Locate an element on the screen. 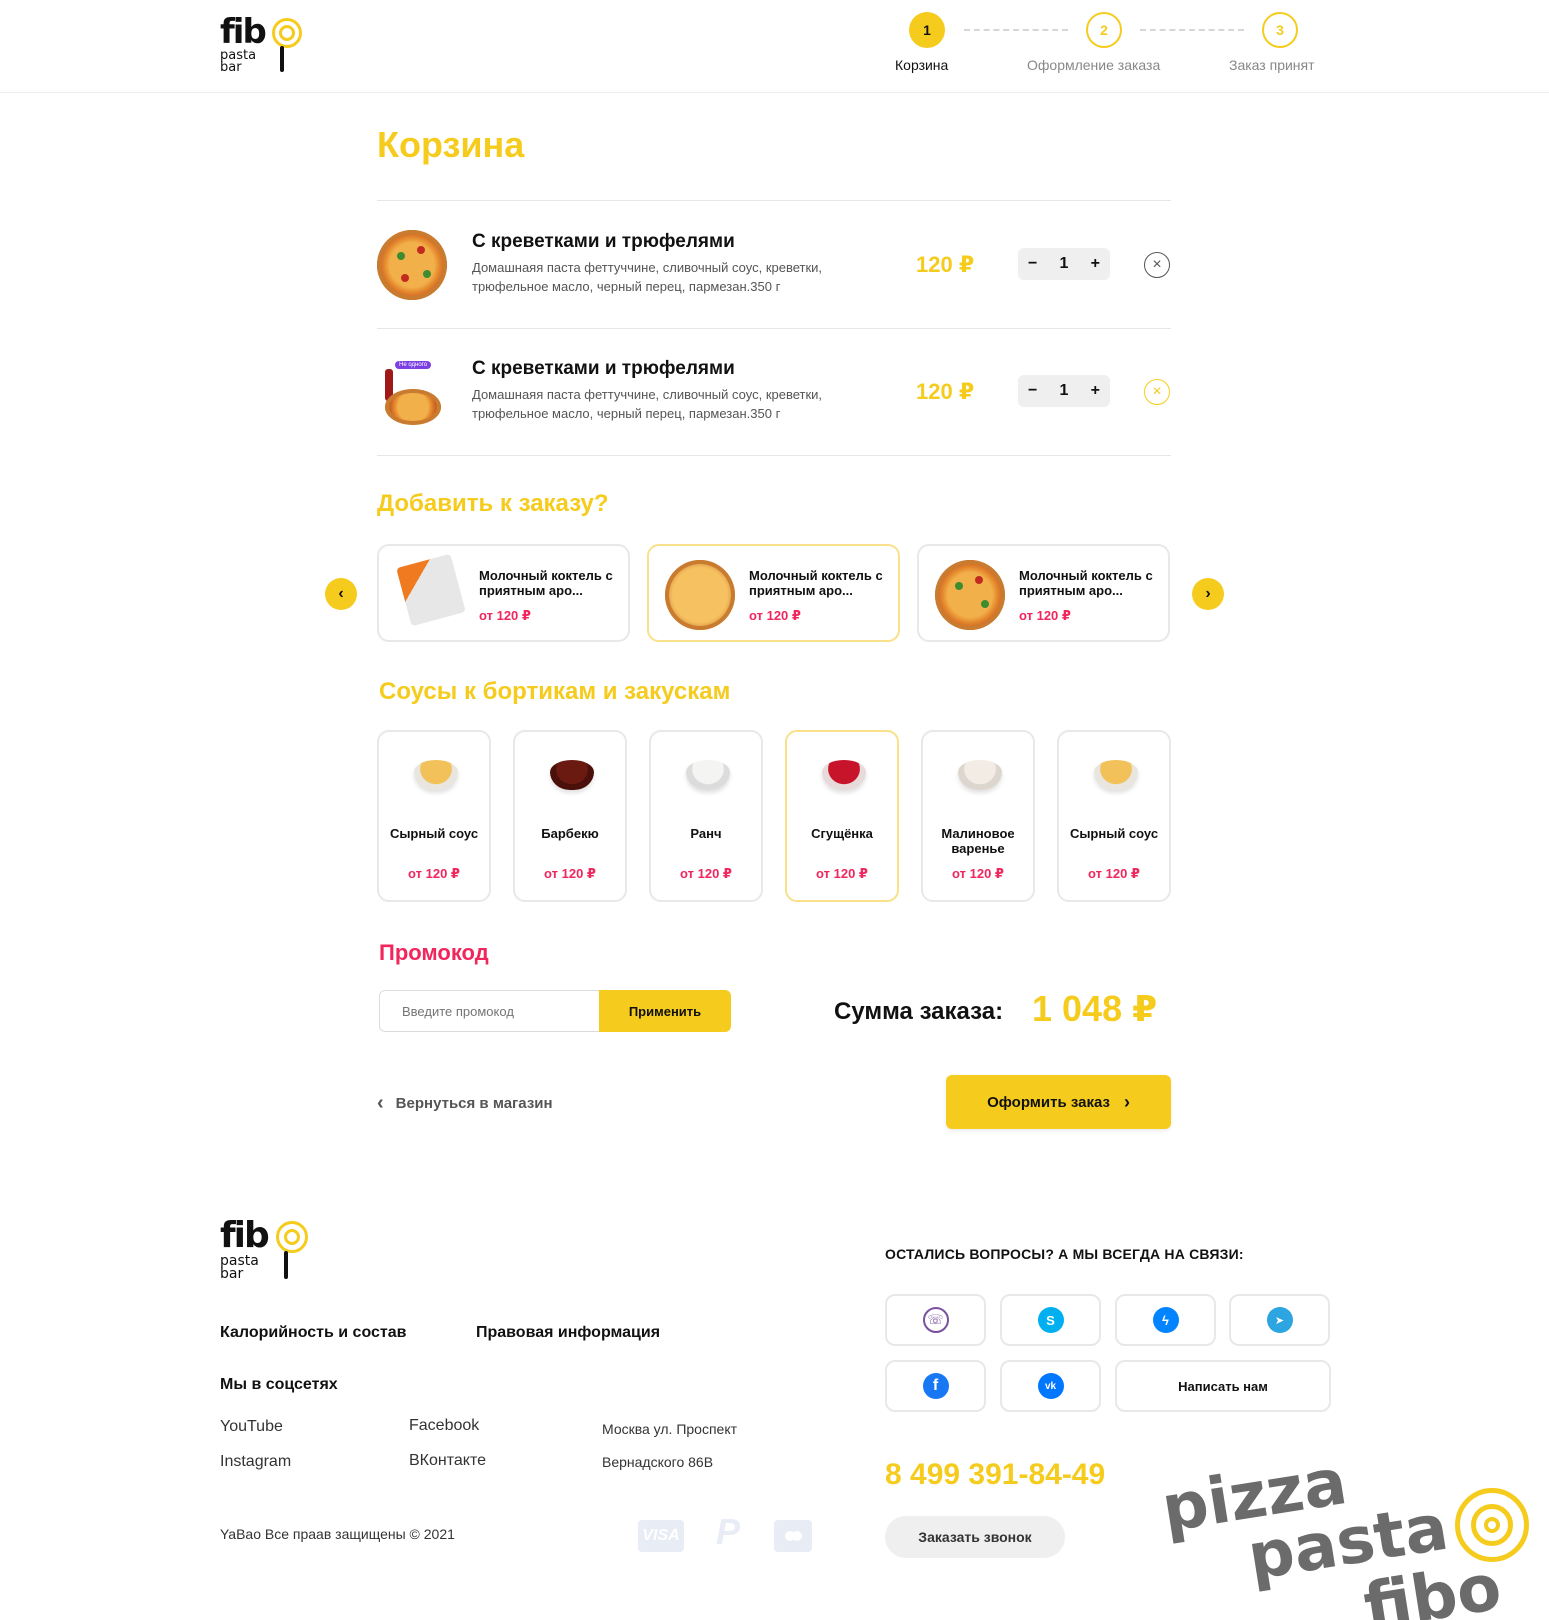 Image resolution: width=1549 pixels, height=1620 pixels. step-1-circle: 1 is located at coordinates (927, 30).